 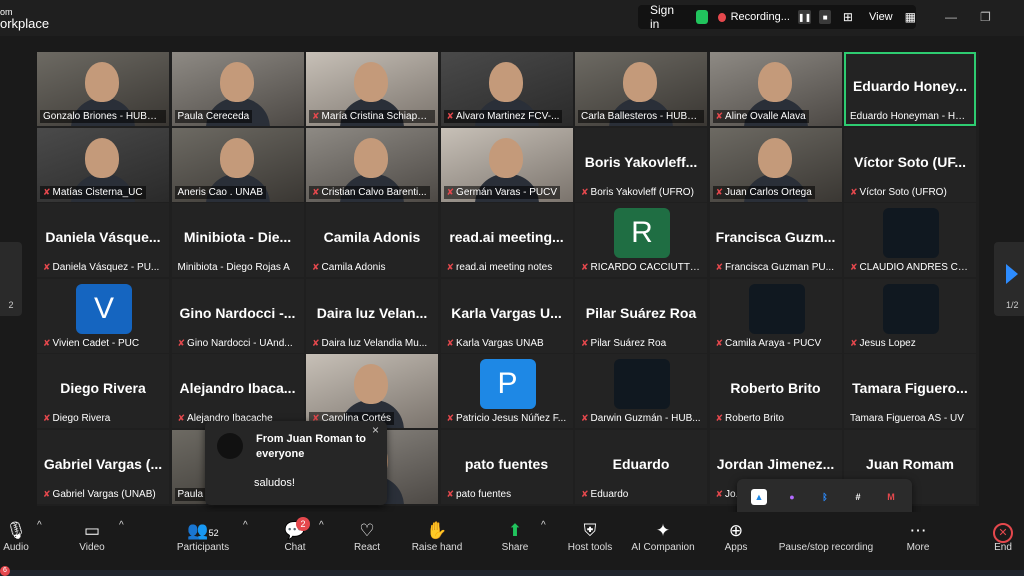 What do you see at coordinates (81, 418) in the screenshot?
I see `participant-name: Diego Rivera` at bounding box center [81, 418].